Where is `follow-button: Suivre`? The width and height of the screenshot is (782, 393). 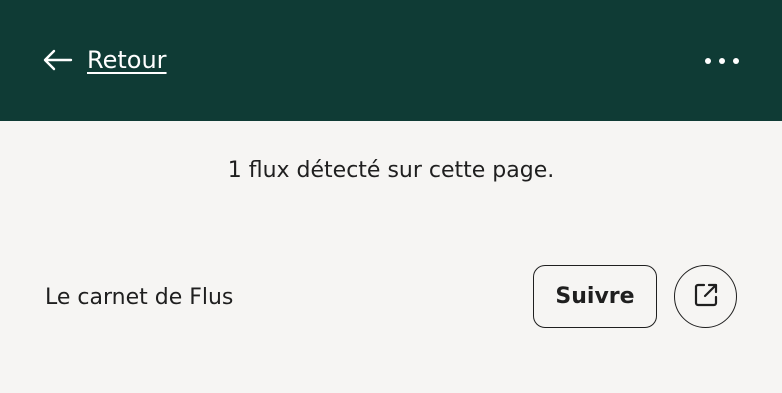
follow-button: Suivre is located at coordinates (595, 296).